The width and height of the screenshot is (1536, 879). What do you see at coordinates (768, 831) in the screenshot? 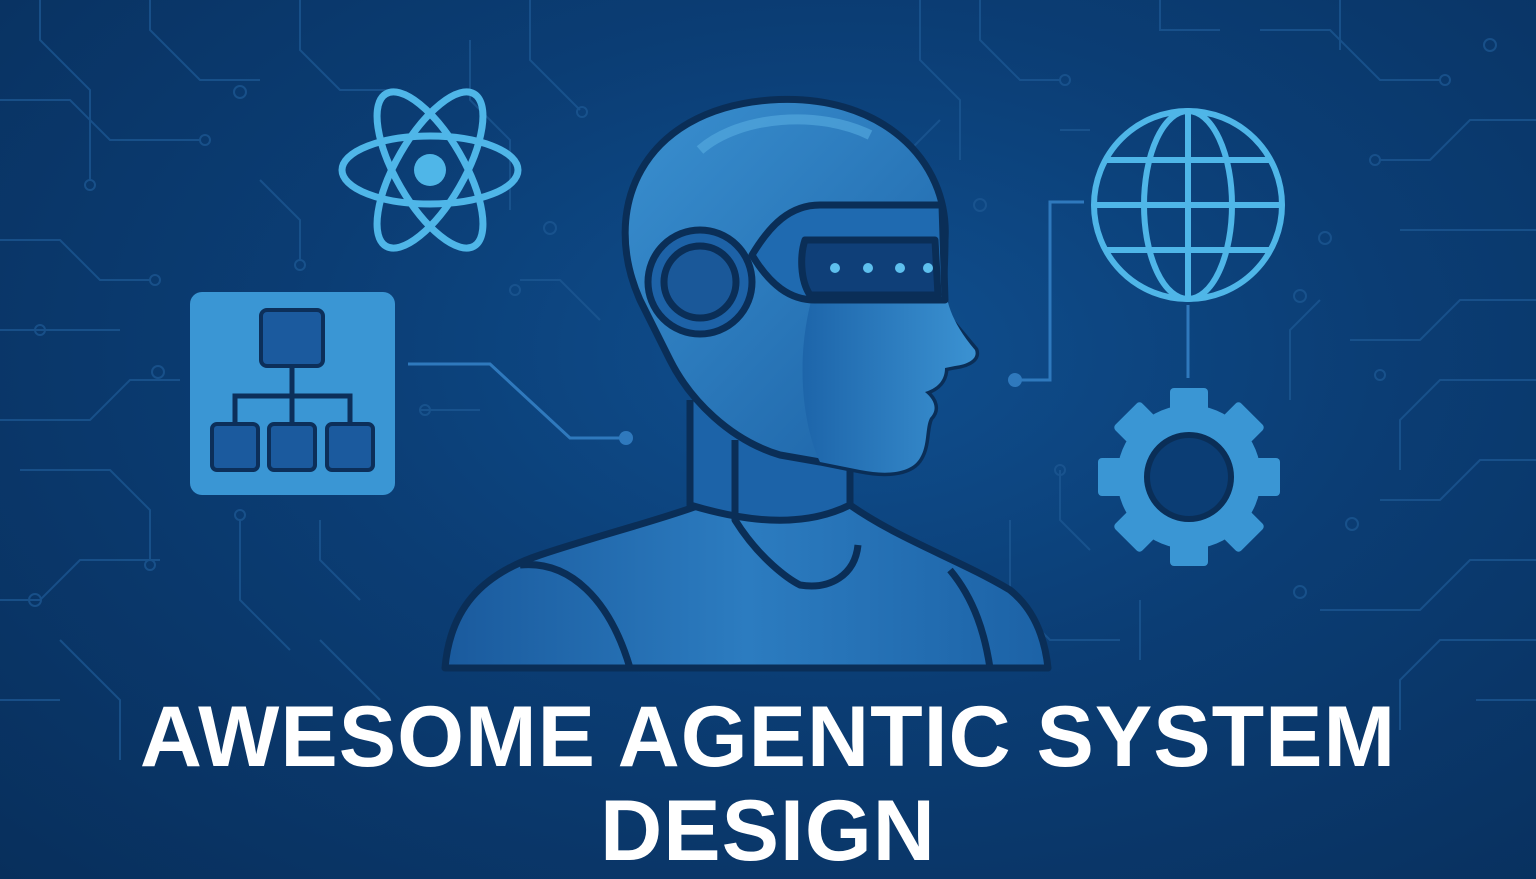
I see `title-line-2: DESIGN` at bounding box center [768, 831].